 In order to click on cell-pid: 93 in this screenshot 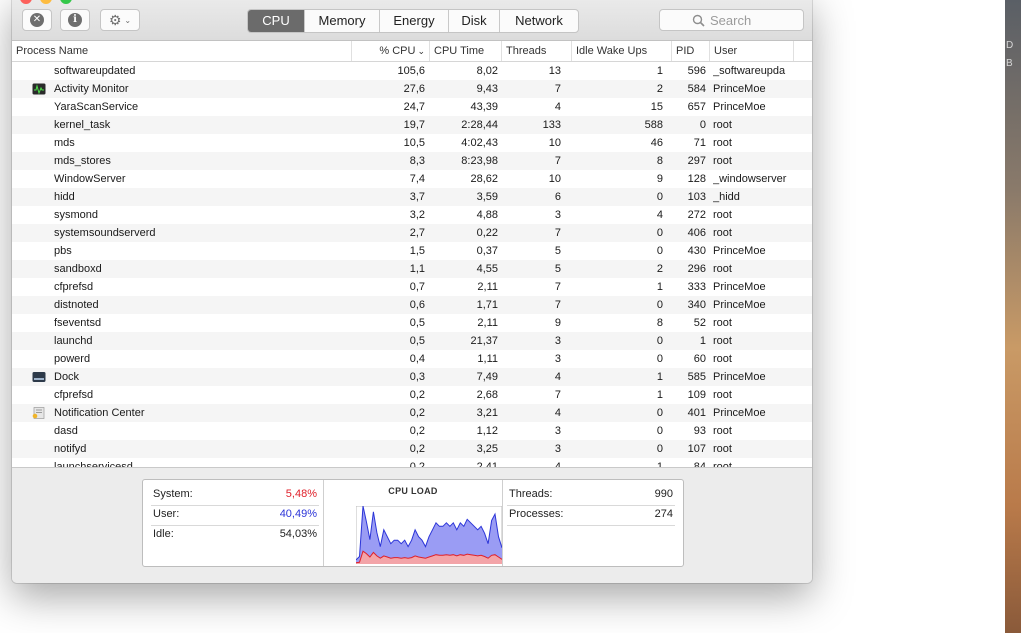, I will do `click(699, 431)`.